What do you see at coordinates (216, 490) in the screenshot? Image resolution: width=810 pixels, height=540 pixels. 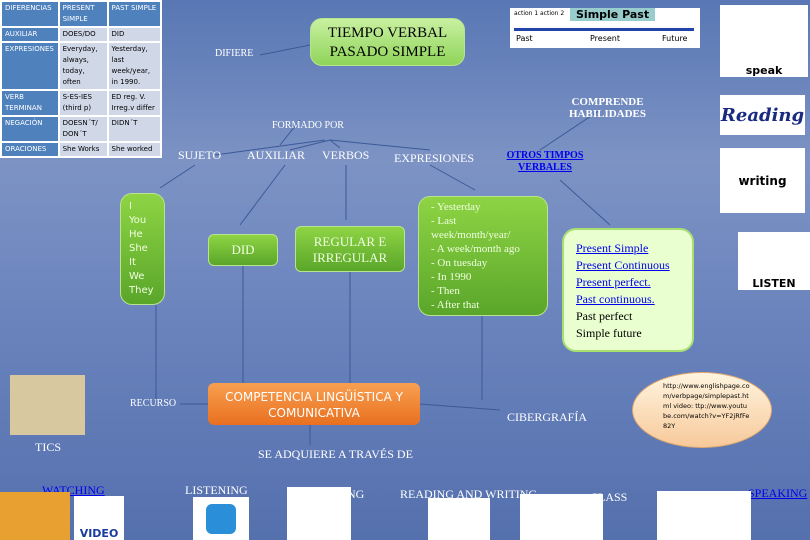 I see `listening-label: LISTENING` at bounding box center [216, 490].